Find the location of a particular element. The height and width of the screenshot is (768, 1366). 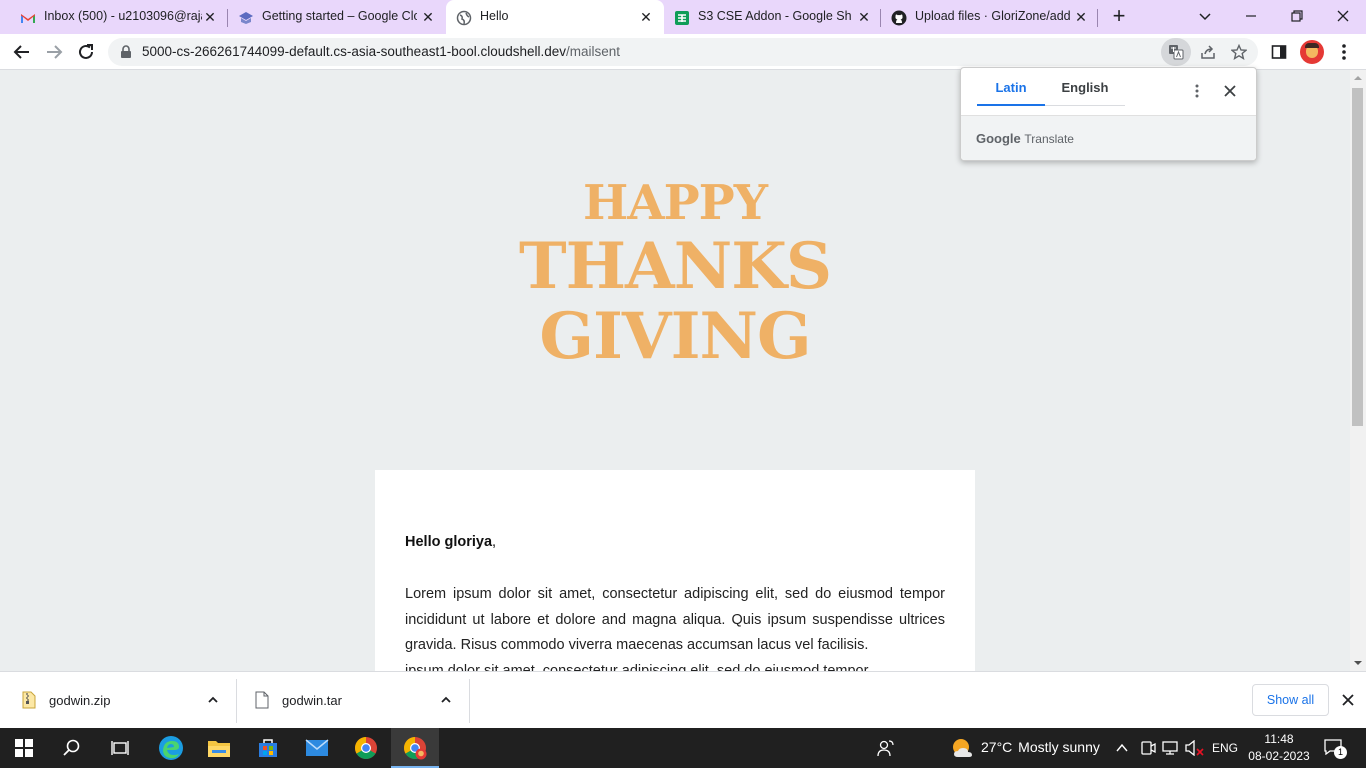

download-item: godwin.zip is located at coordinates (118, 700).